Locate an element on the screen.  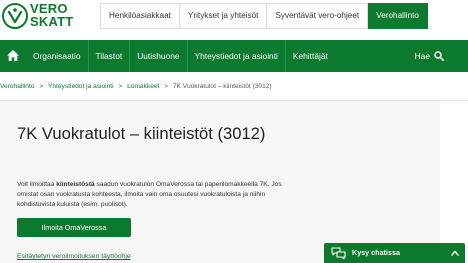
nav-item-kehittajat: Kehittäjät is located at coordinates (310, 56).